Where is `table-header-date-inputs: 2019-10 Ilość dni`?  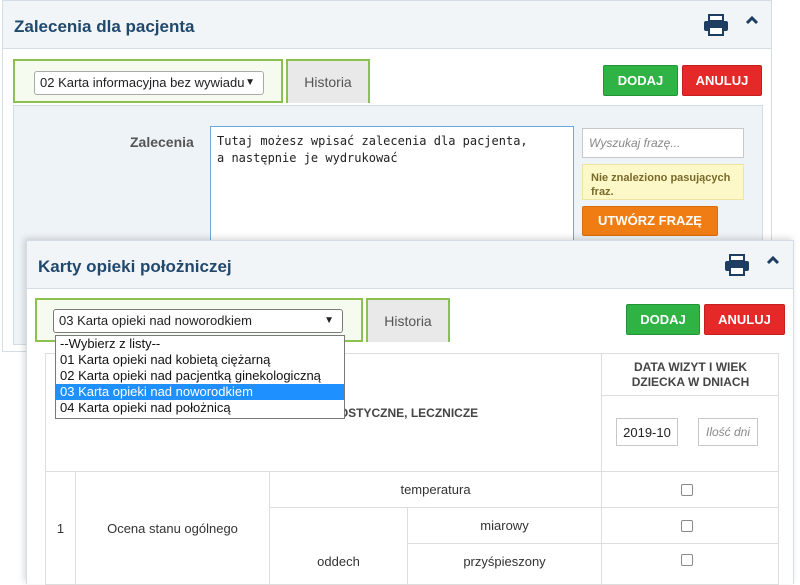 table-header-date-inputs: 2019-10 Ilość dni is located at coordinates (690, 434).